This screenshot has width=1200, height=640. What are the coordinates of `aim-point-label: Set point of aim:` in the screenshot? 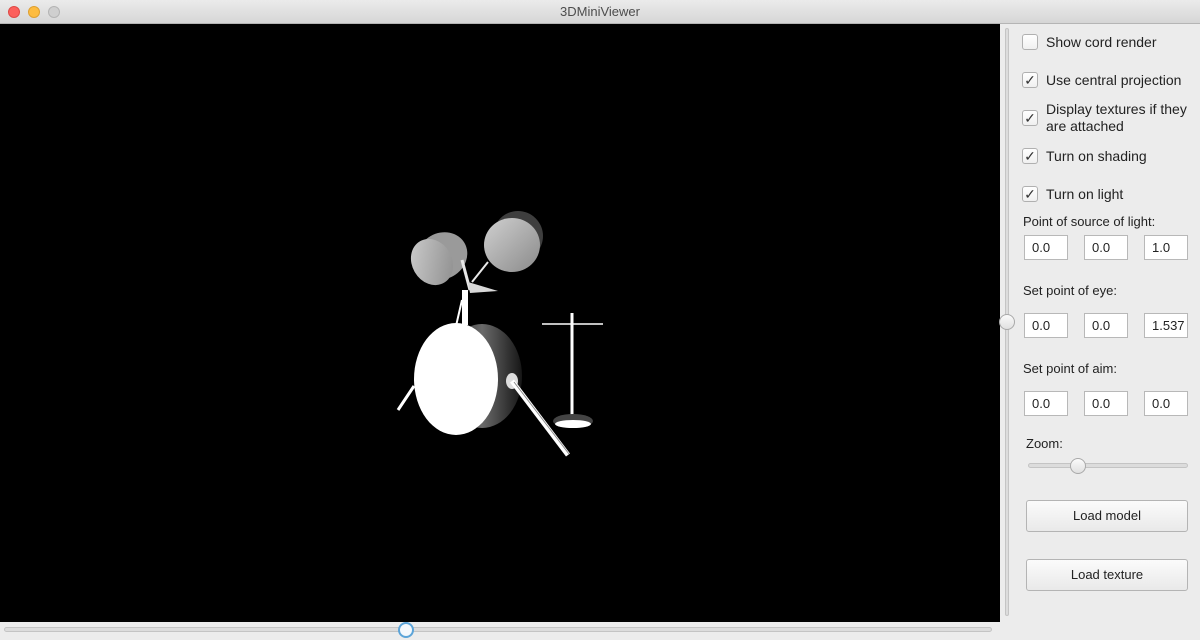 It's located at (1070, 368).